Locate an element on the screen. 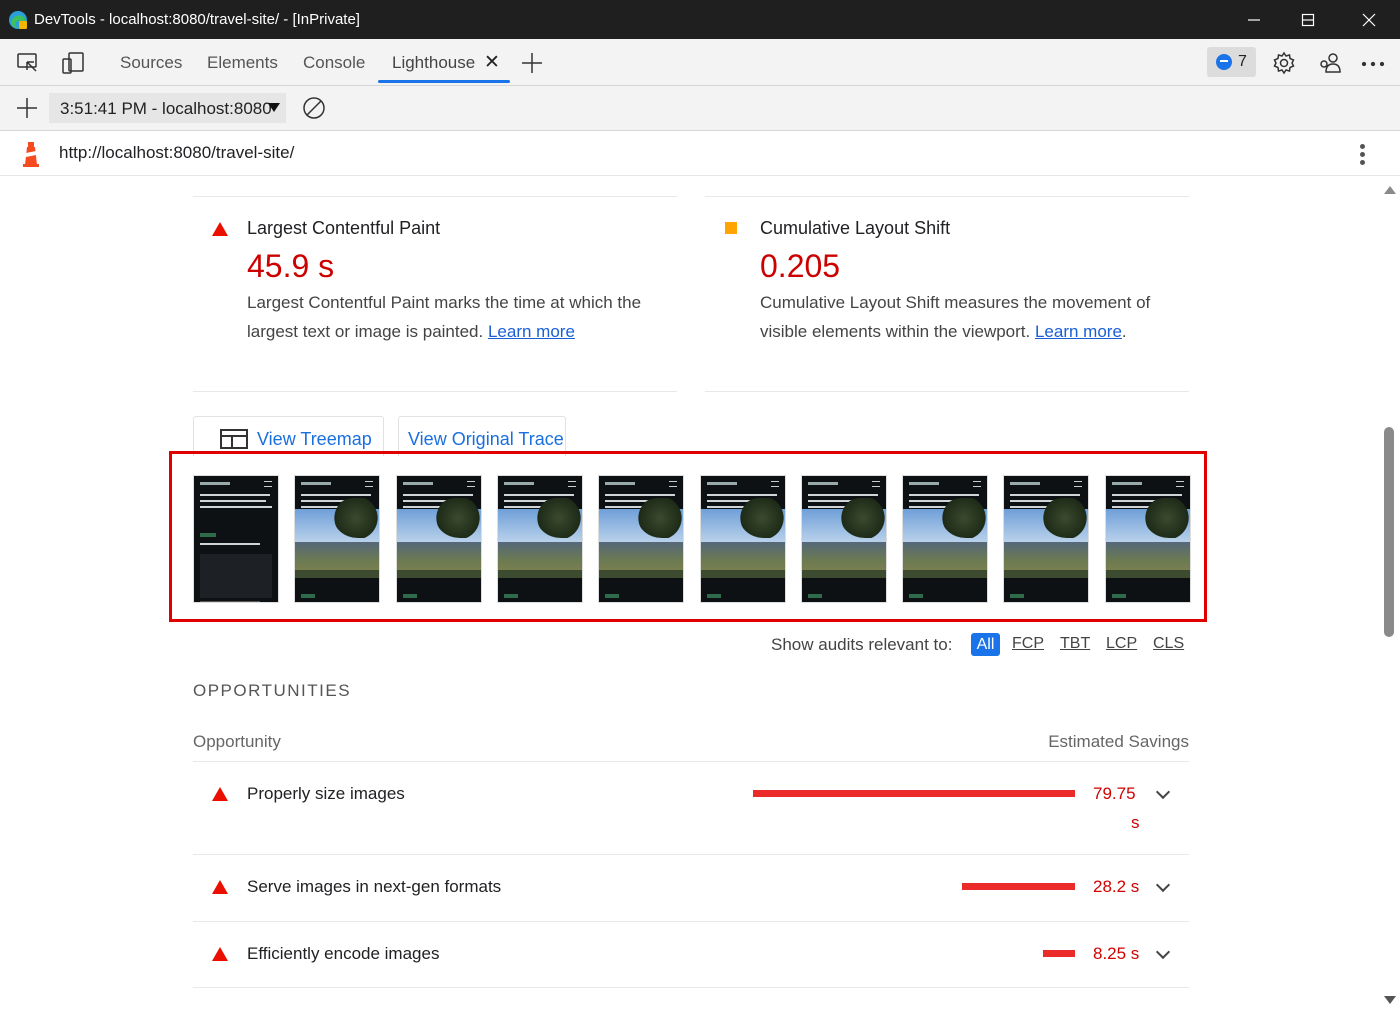 Image resolution: width=1400 pixels, height=1017 pixels. block-icon is located at coordinates (314, 108).